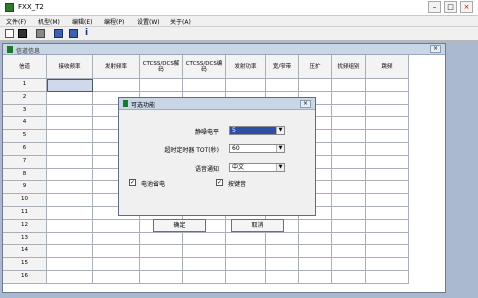 The image size is (478, 298). What do you see at coordinates (450, 7) in the screenshot?
I see `maximize-button: □` at bounding box center [450, 7].